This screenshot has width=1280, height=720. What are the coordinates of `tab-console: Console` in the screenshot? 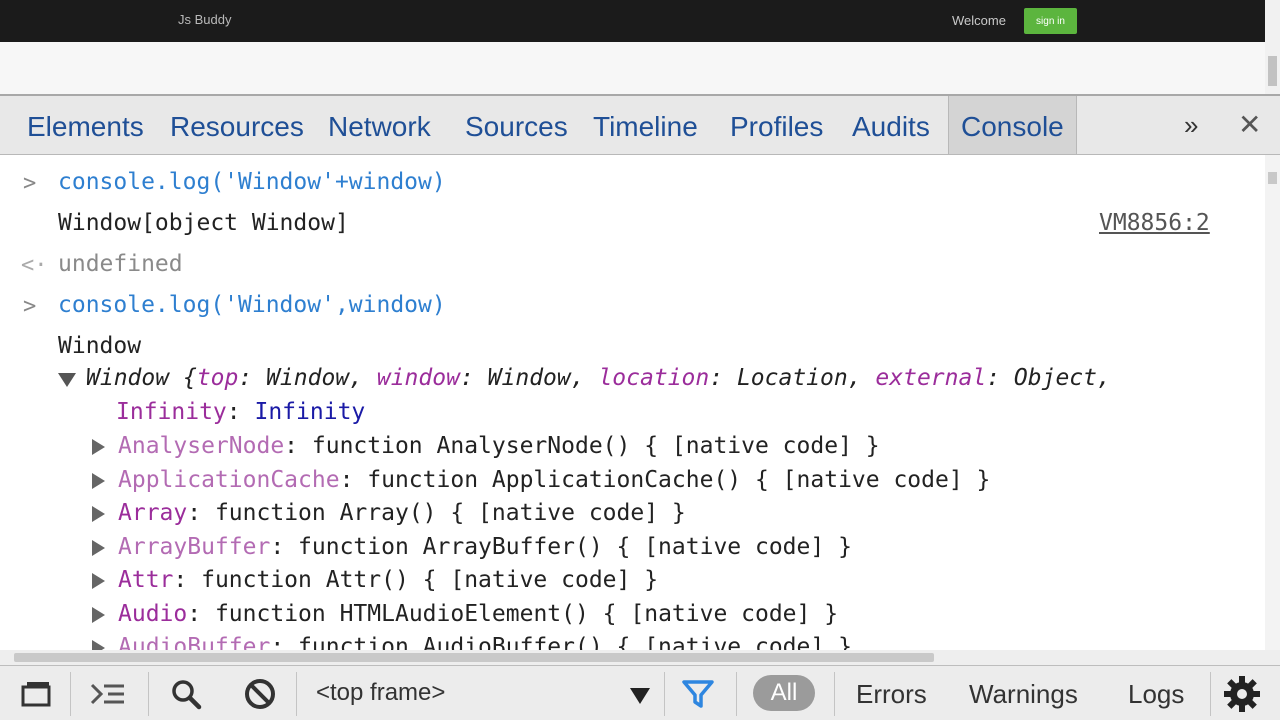 It's located at (1012, 125).